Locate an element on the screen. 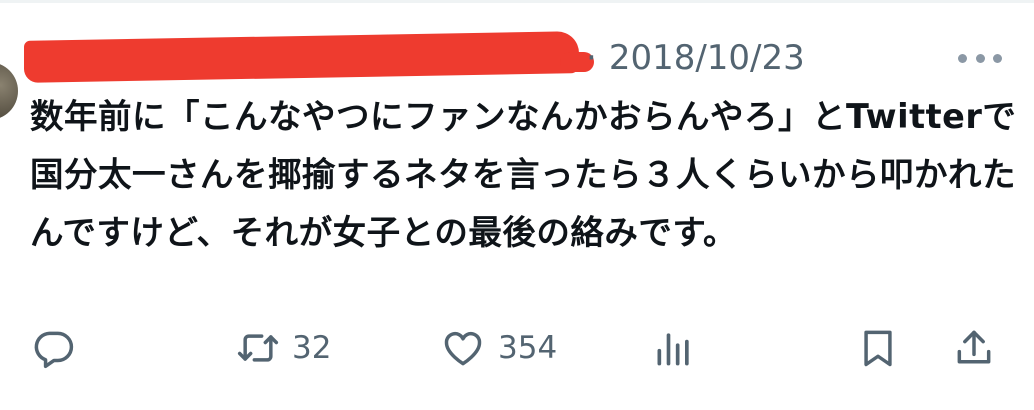 The image size is (1034, 410). share-icon is located at coordinates (974, 347).